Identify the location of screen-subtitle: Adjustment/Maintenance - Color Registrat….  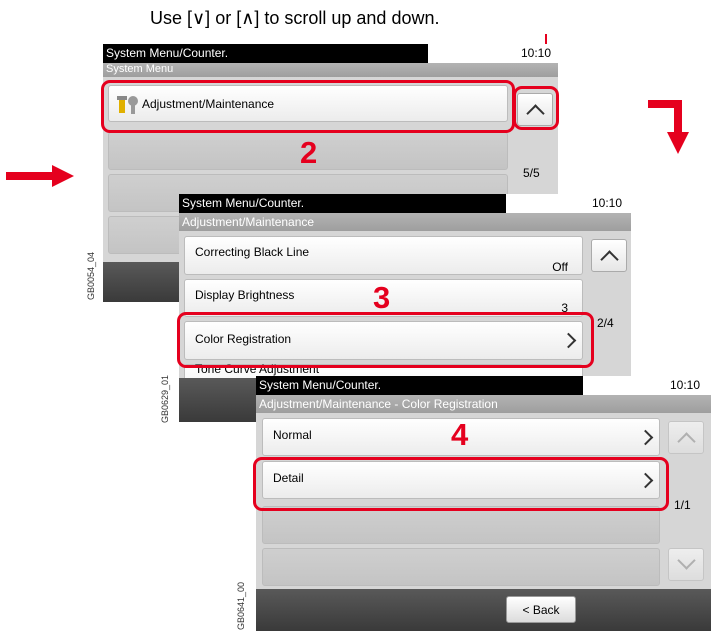
(483, 404).